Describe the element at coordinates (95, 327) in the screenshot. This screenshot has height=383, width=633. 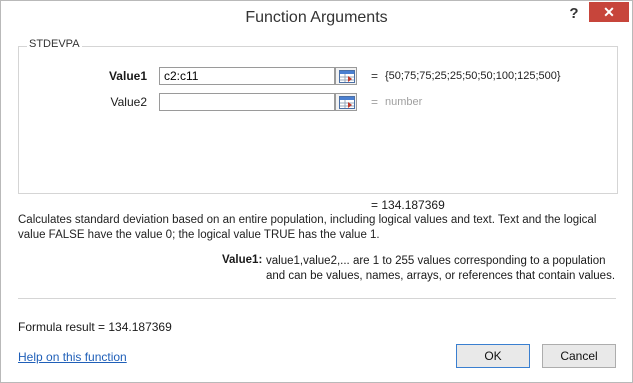
I see `formula-result: Formula result = 134.187369` at that location.